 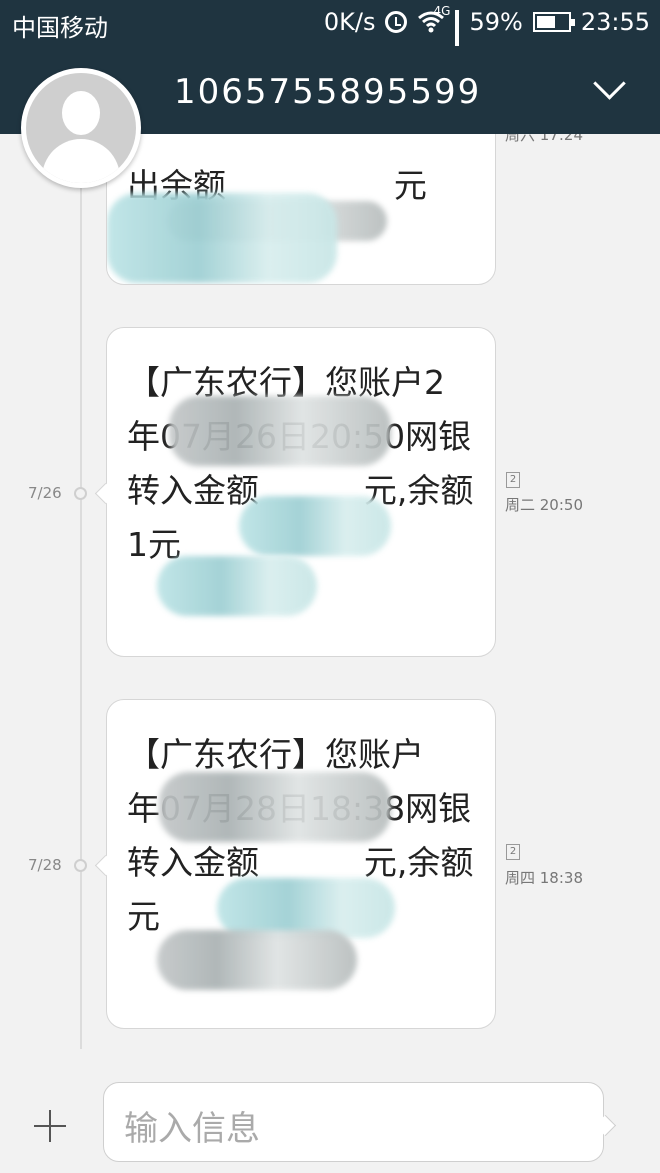 I want to click on contact-avatar, so click(x=81, y=128).